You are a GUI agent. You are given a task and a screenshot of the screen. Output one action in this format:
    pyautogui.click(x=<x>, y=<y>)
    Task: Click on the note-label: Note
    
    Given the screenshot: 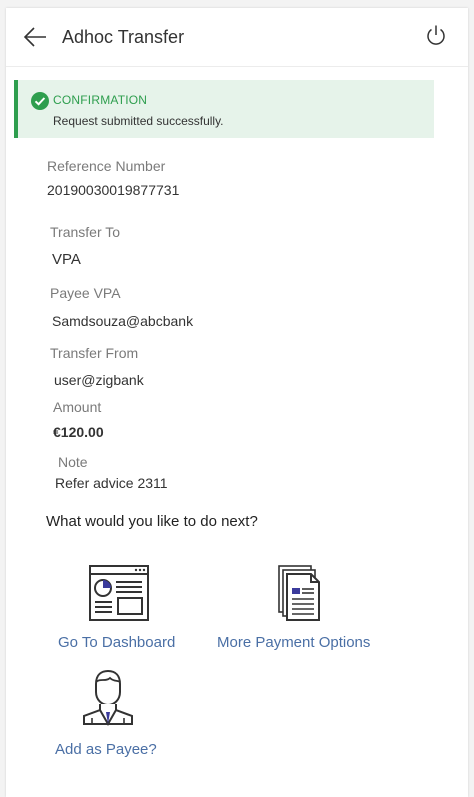 What is the action you would take?
    pyautogui.click(x=73, y=462)
    